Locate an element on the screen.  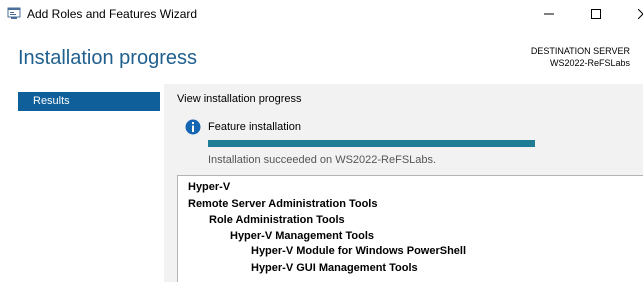
result-item: Hyper-V is located at coordinates (209, 187).